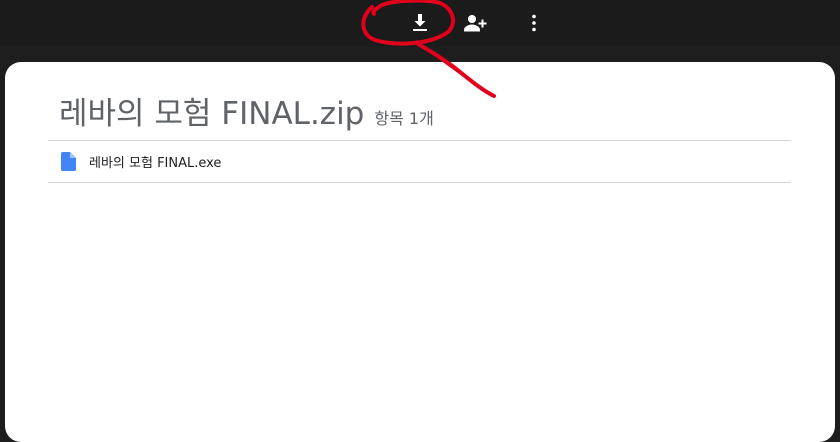 Image resolution: width=840 pixels, height=442 pixels. Describe the element at coordinates (212, 114) in the screenshot. I see `archive-title: 레바의 모험 FINAL.zip` at that location.